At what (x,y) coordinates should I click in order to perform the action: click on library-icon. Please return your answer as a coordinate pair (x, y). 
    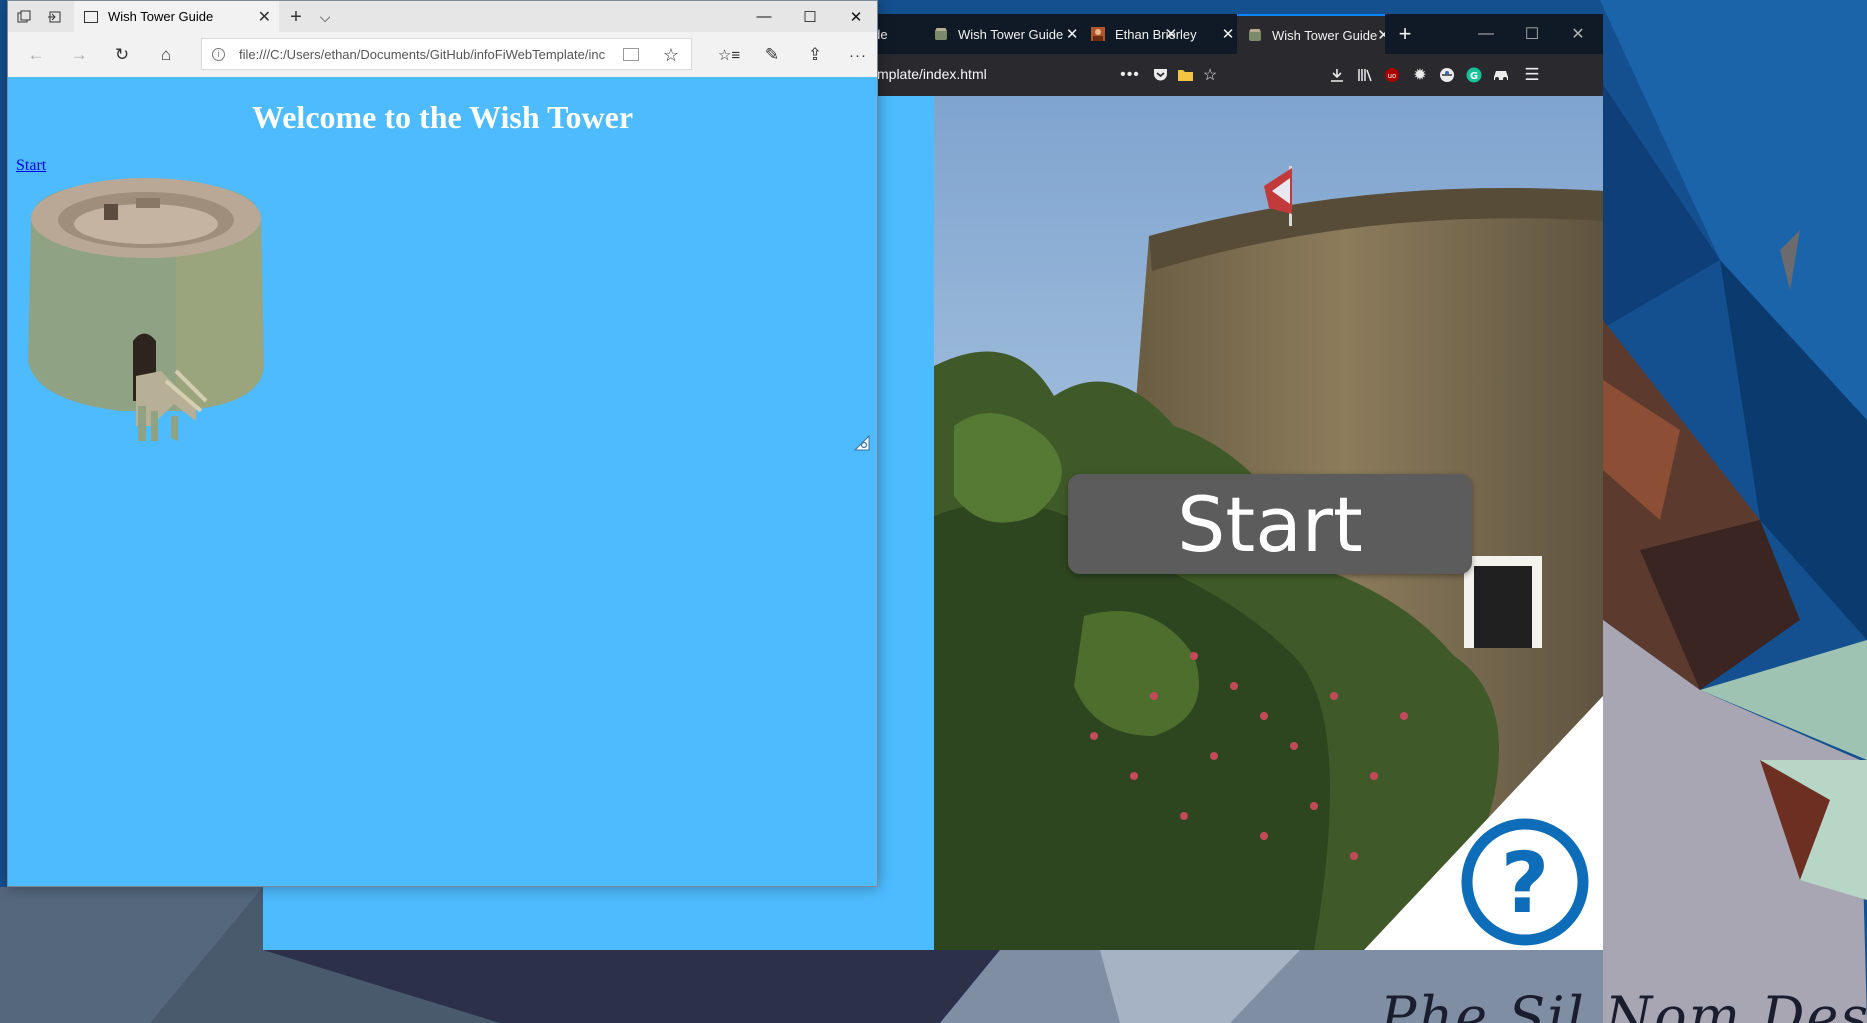
    Looking at the image, I should click on (1365, 75).